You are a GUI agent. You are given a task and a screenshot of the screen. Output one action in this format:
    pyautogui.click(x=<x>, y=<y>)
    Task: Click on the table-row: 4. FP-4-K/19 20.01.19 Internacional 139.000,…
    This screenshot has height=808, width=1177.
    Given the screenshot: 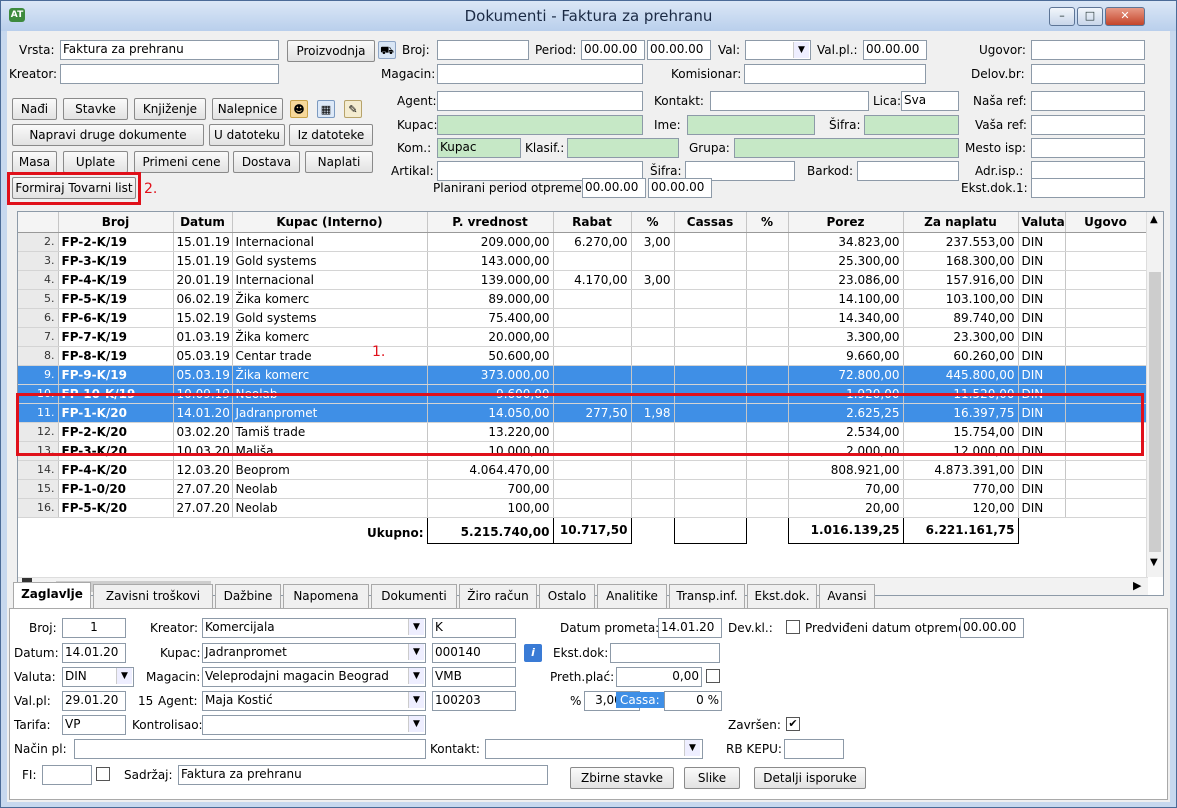 What is the action you would take?
    pyautogui.click(x=582, y=280)
    